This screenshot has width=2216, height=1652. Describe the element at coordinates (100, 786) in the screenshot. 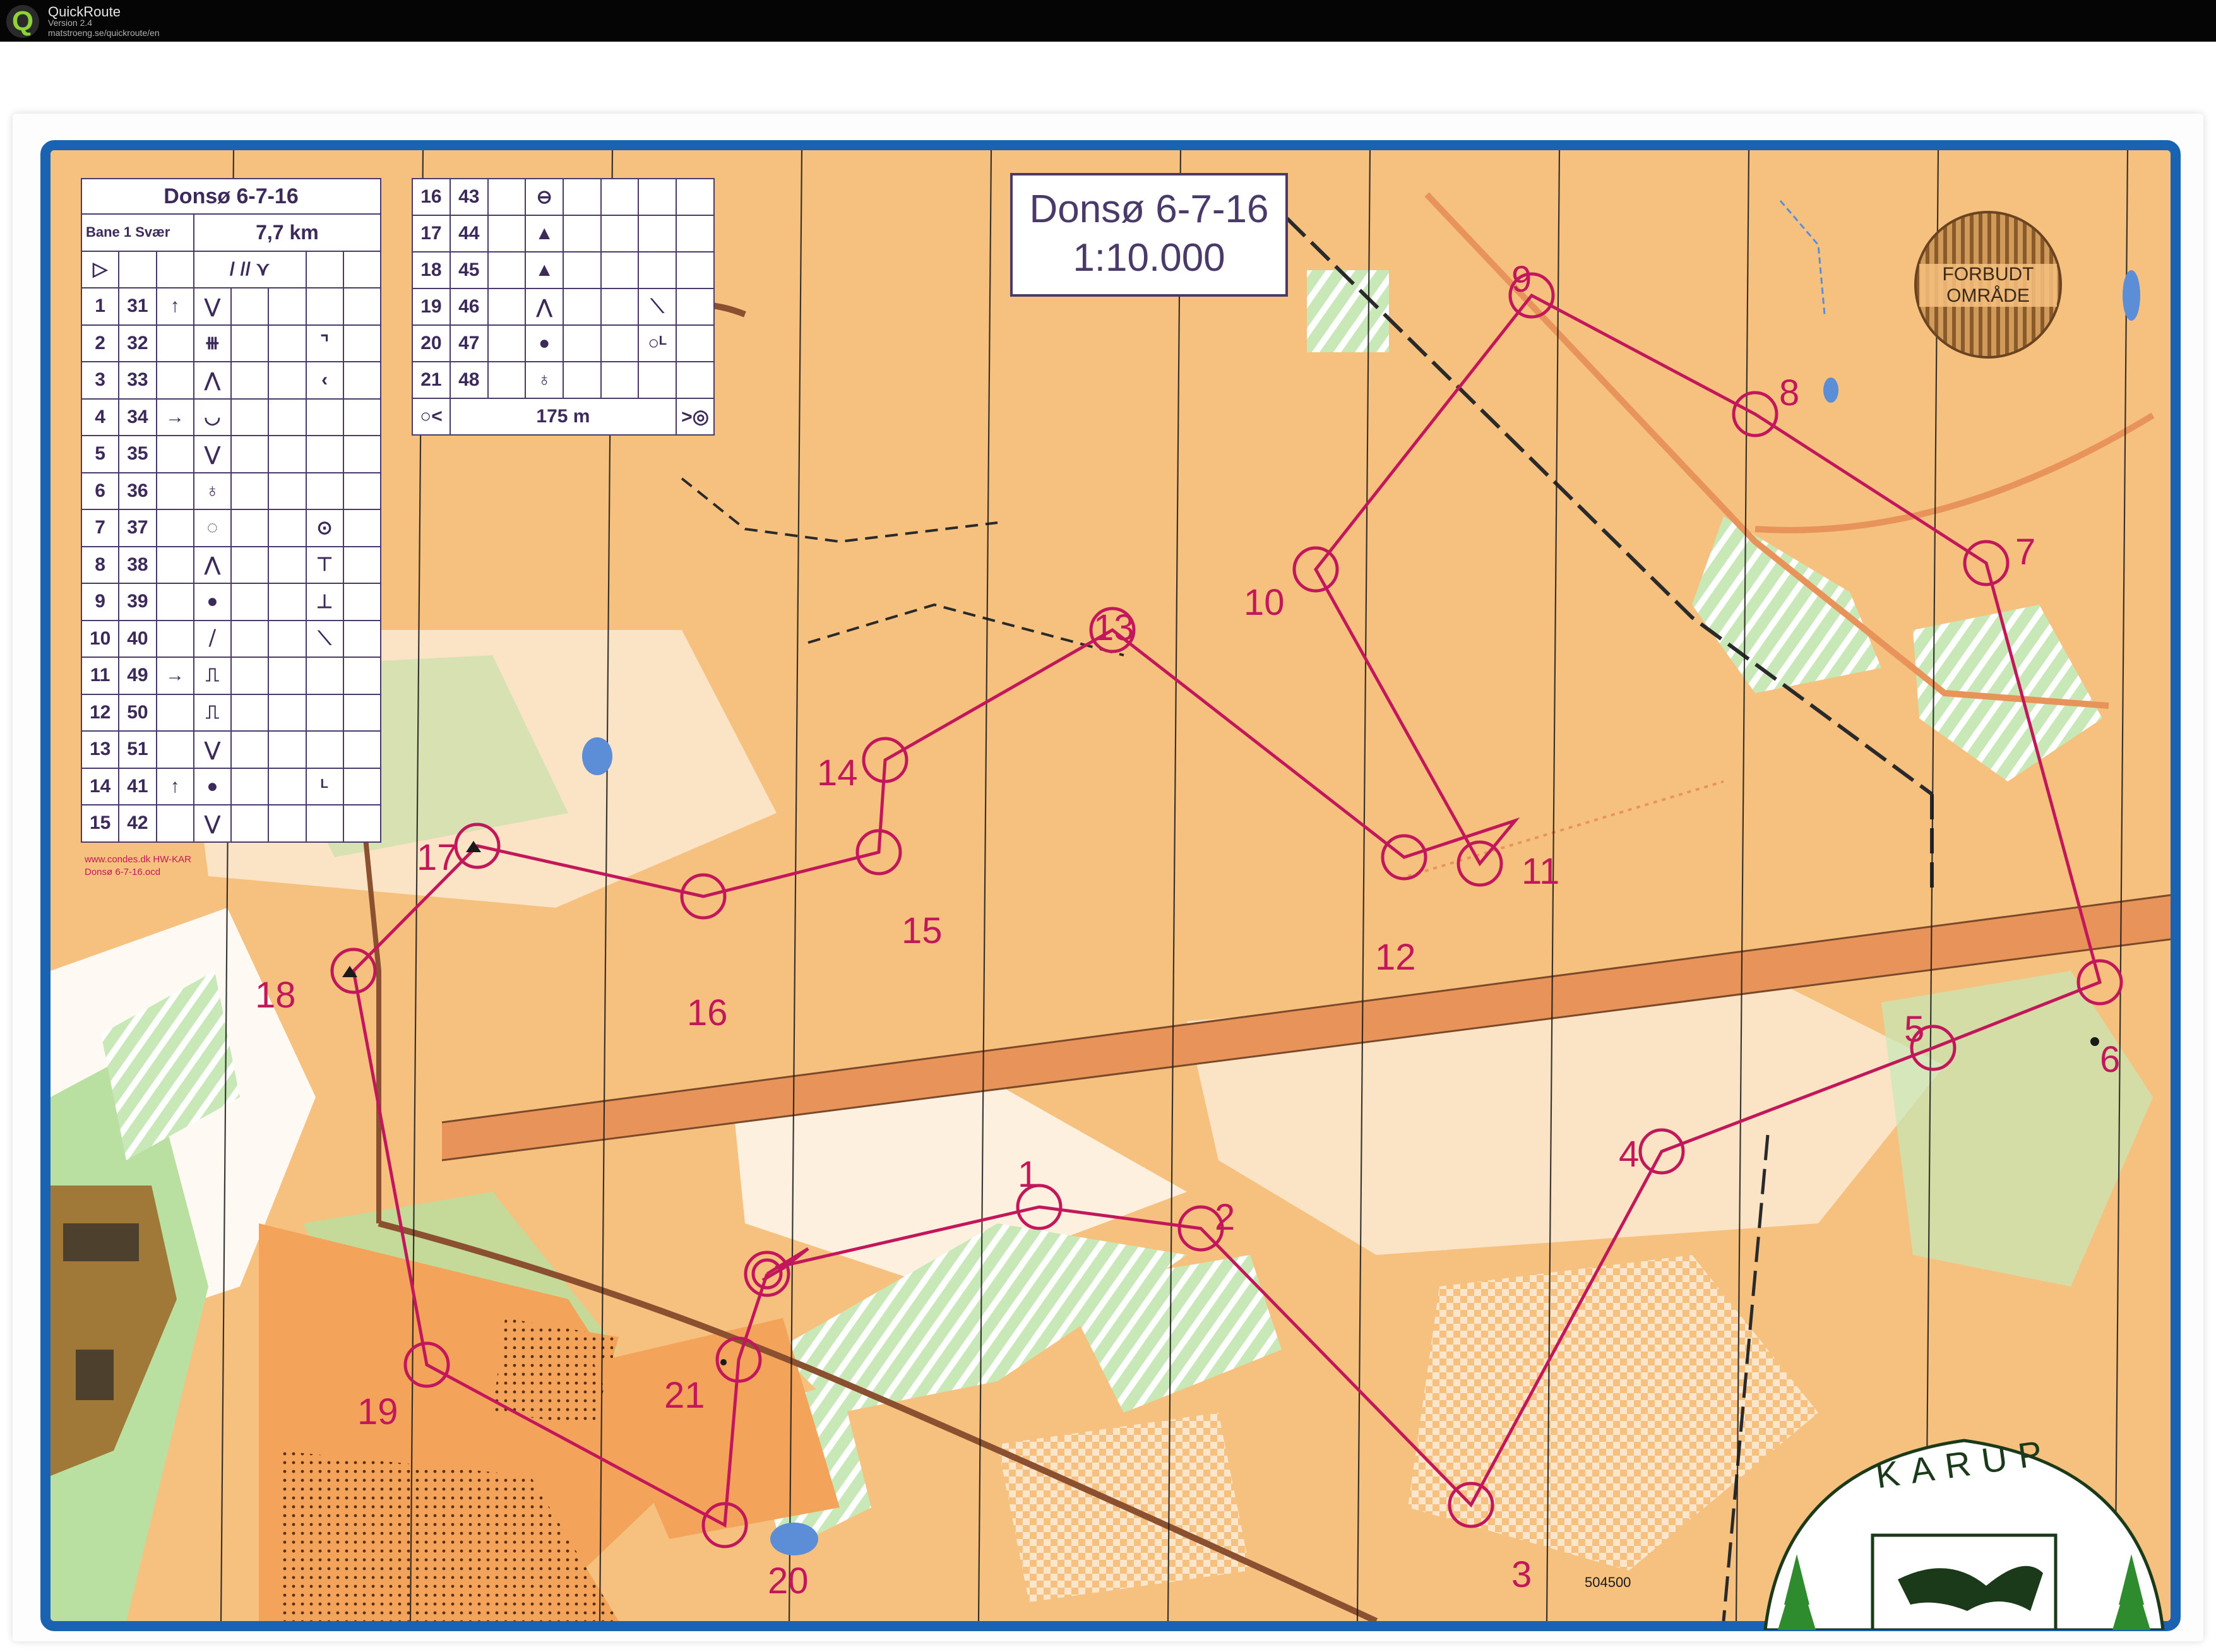

I see `control-number: 14` at that location.